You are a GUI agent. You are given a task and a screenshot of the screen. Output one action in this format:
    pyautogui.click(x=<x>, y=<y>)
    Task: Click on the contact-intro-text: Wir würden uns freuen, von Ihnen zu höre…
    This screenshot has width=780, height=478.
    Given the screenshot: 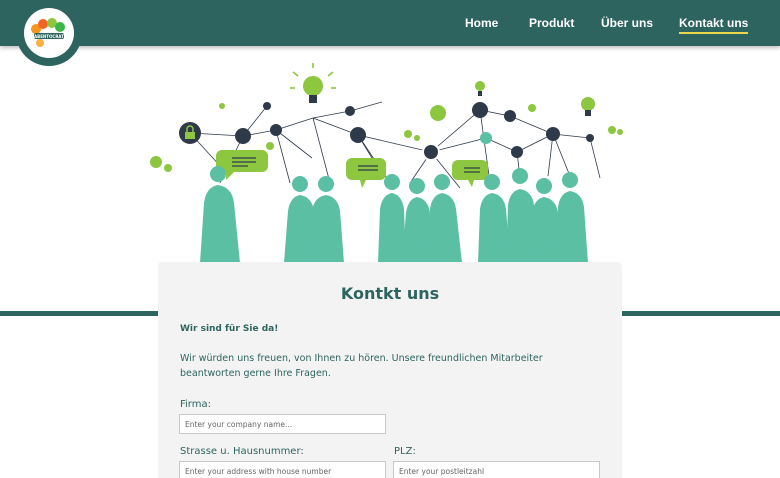 What is the action you would take?
    pyautogui.click(x=361, y=366)
    